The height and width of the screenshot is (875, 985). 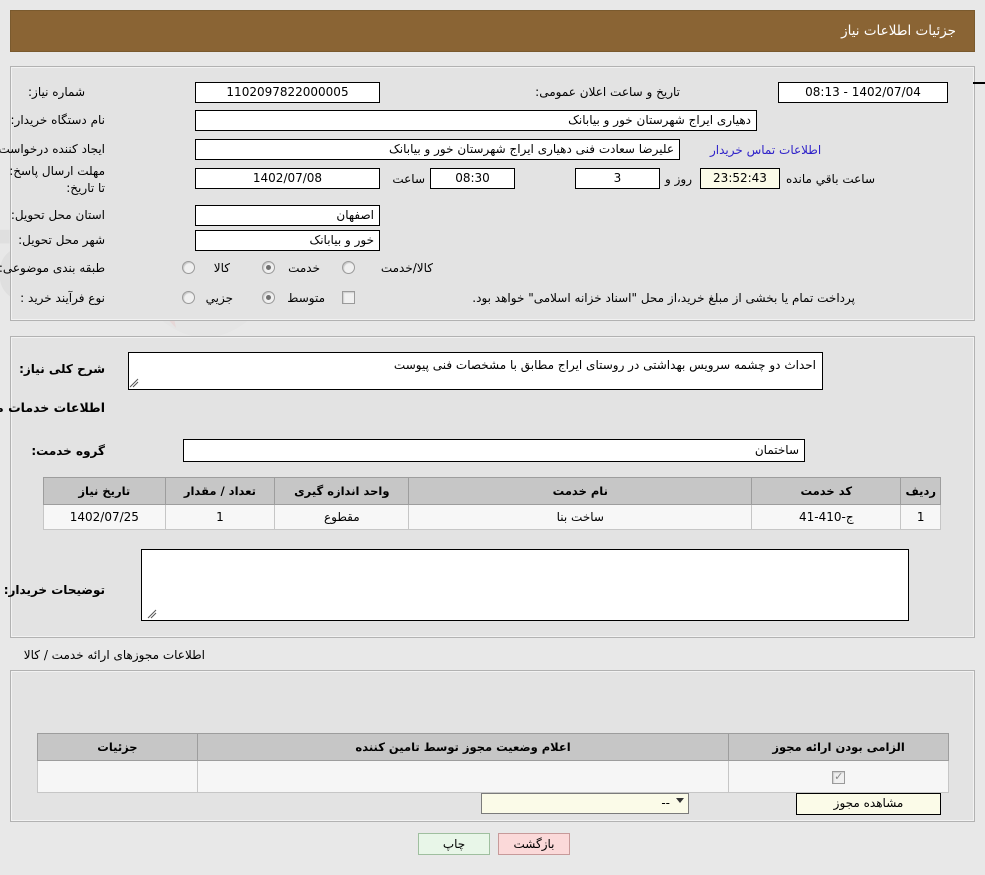 What do you see at coordinates (287, 92) in the screenshot?
I see `need-number-field: 1102097822000005` at bounding box center [287, 92].